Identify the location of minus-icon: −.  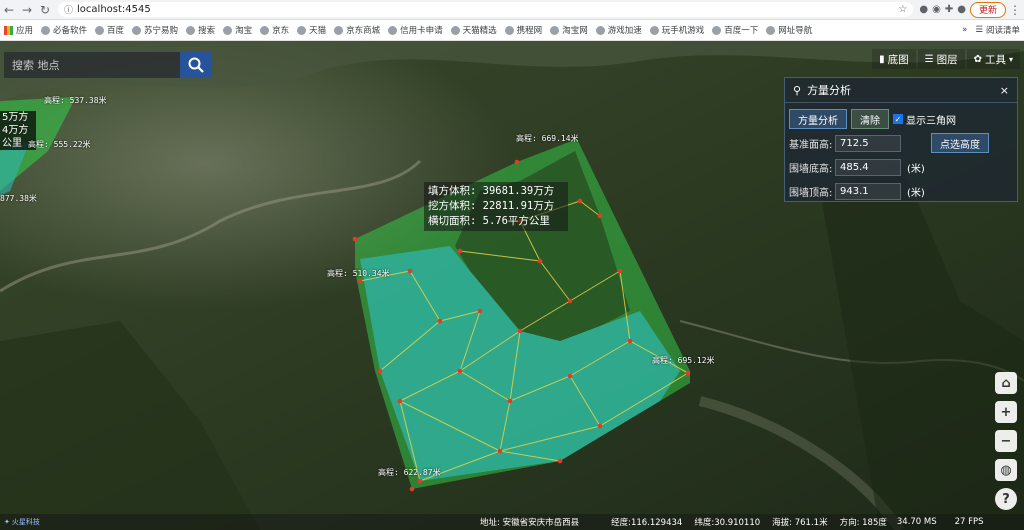
(1006, 441).